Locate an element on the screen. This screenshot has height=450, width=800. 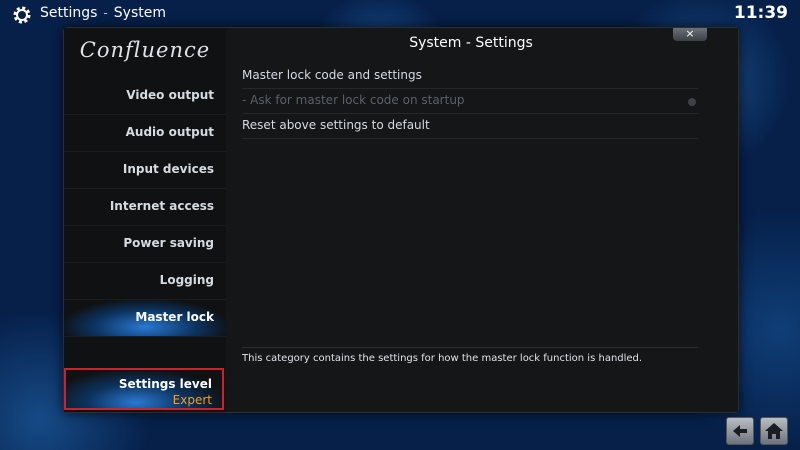
close-icon: × is located at coordinates (690, 33).